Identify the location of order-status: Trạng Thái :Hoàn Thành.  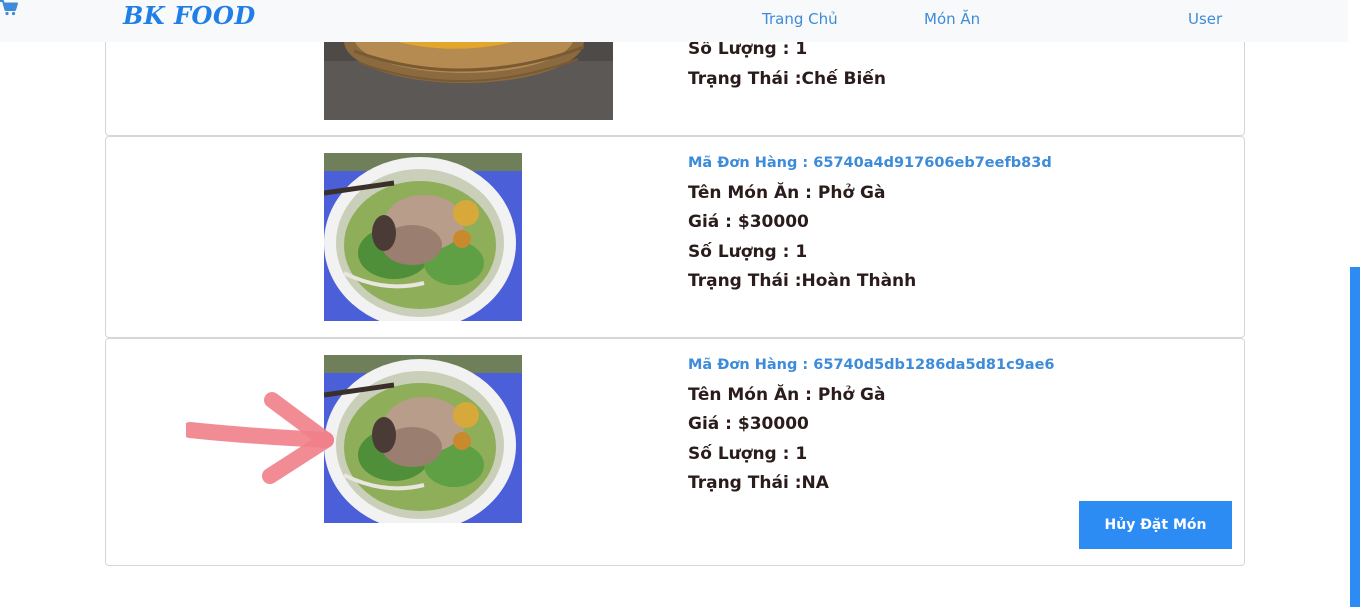
(802, 281).